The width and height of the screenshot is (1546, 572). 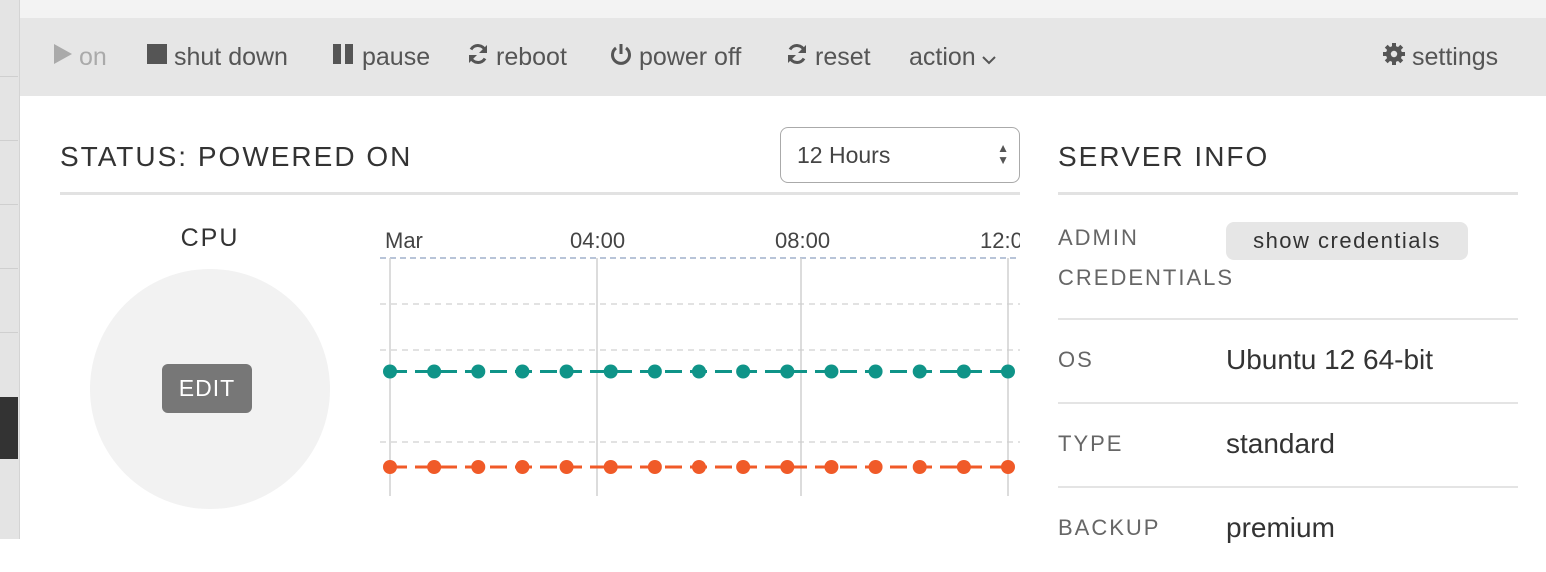 I want to click on reset-button: reset, so click(x=828, y=57).